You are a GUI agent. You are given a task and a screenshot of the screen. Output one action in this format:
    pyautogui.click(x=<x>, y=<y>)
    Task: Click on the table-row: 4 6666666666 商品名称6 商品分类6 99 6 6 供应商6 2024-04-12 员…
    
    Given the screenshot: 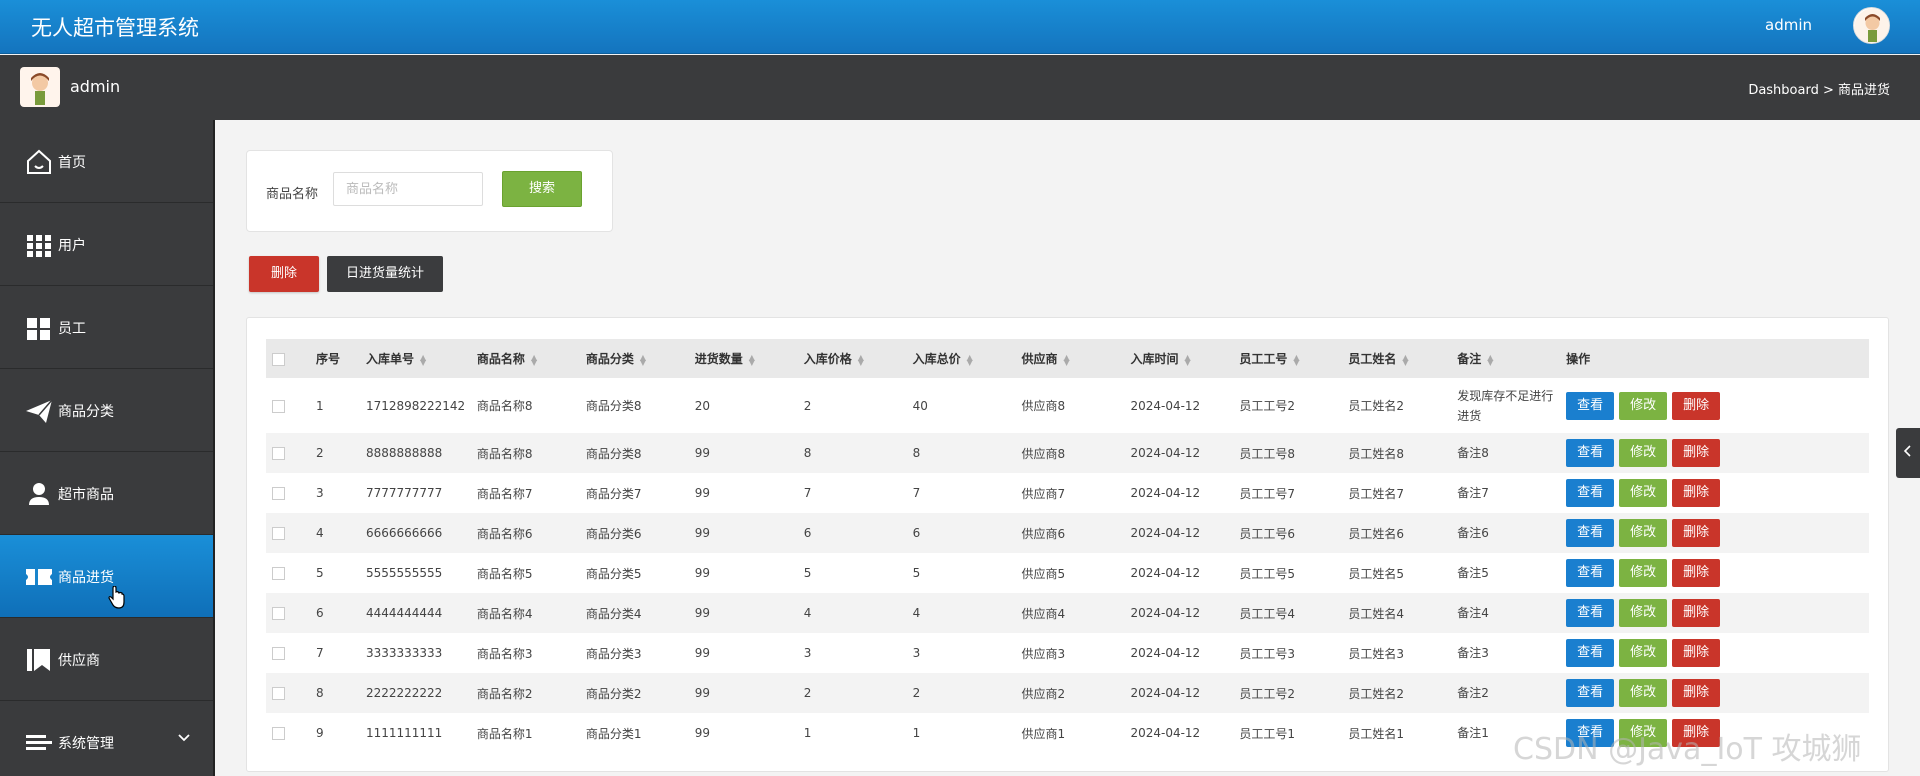 What is the action you would take?
    pyautogui.click(x=1067, y=533)
    